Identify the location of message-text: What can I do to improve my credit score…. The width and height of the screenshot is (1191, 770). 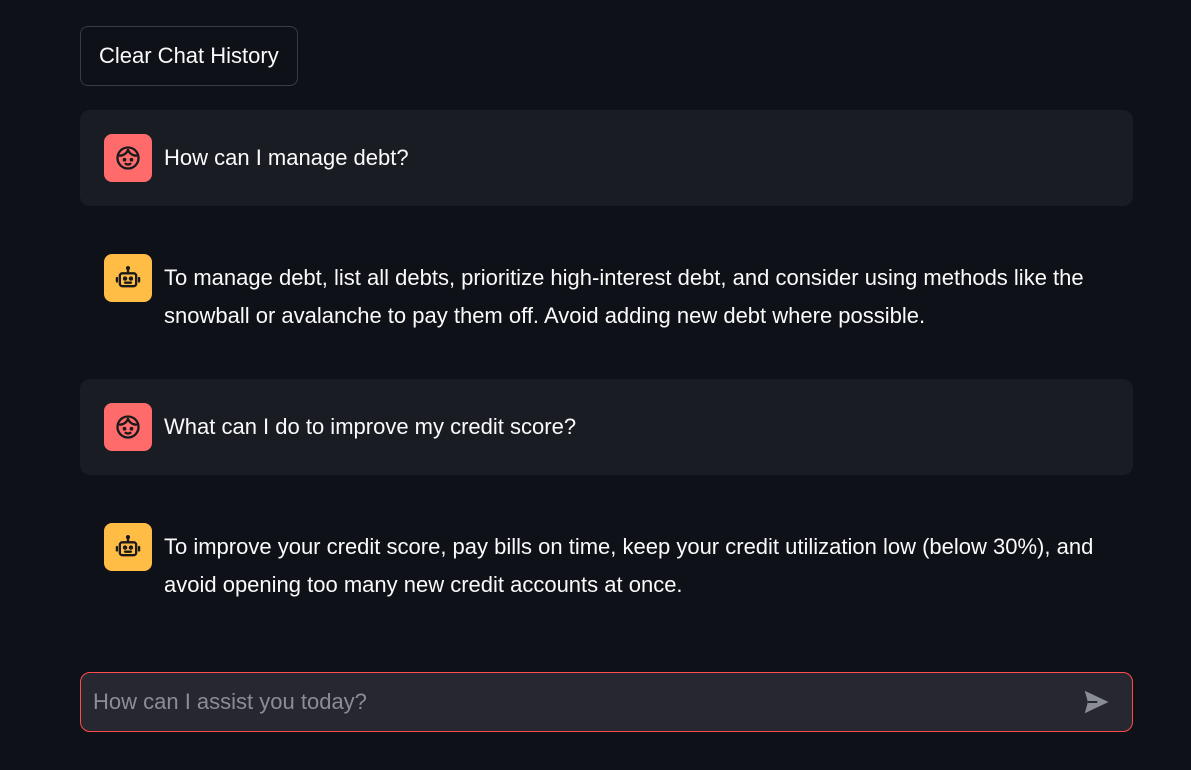
(370, 426).